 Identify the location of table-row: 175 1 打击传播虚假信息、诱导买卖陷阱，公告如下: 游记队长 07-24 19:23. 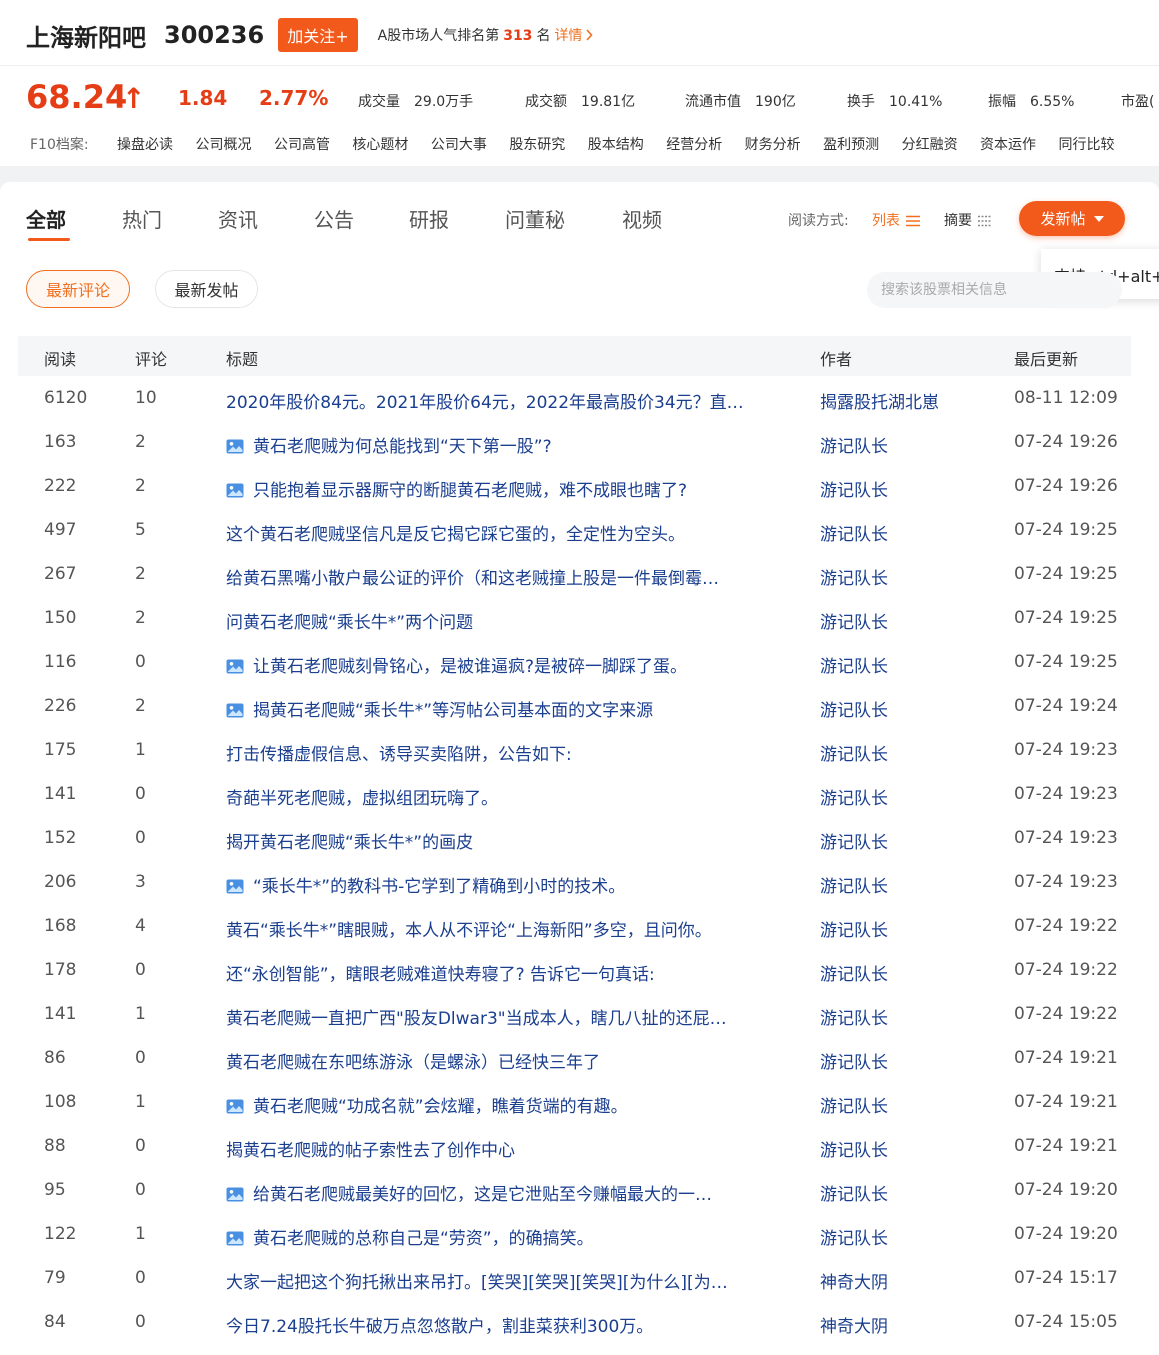
(579, 750).